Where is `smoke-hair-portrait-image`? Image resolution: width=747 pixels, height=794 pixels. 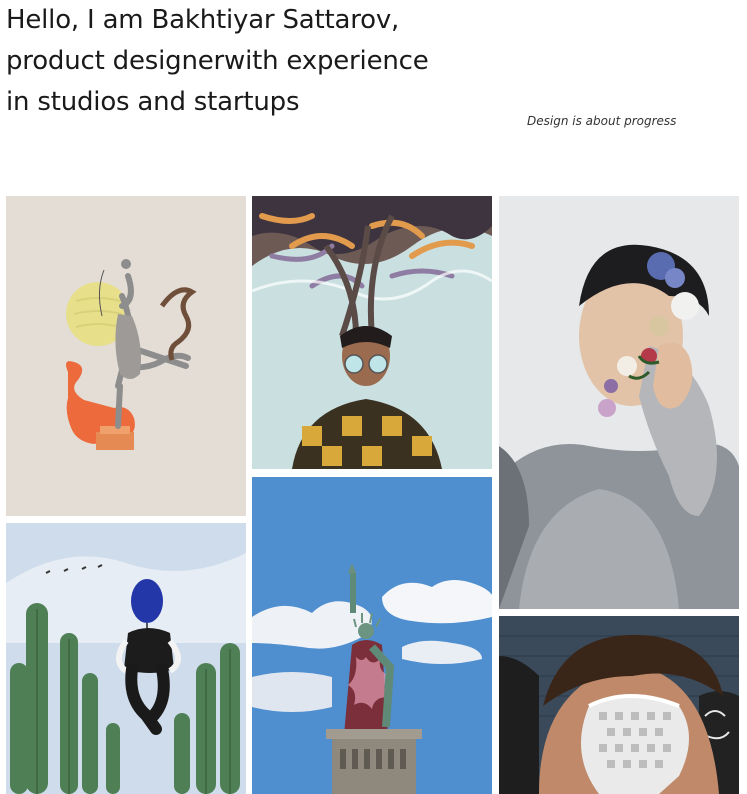
smoke-hair-portrait-image is located at coordinates (372, 332).